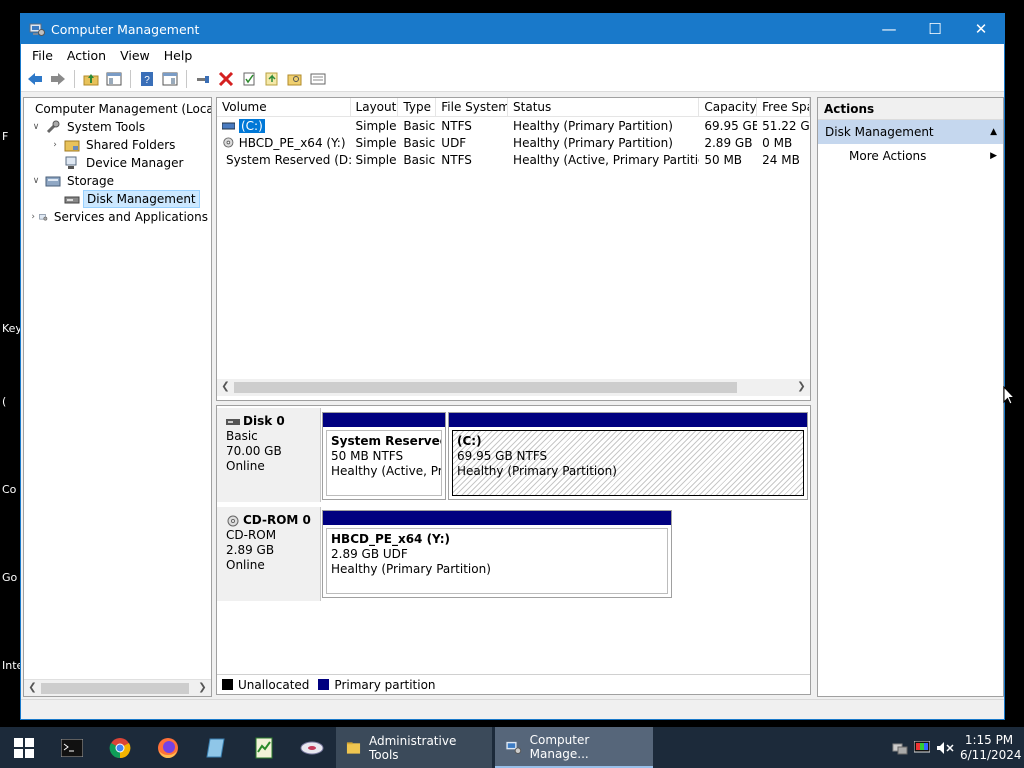 This screenshot has height=768, width=1024. What do you see at coordinates (989, 739) in the screenshot?
I see `clock-time: 1:15 PM` at bounding box center [989, 739].